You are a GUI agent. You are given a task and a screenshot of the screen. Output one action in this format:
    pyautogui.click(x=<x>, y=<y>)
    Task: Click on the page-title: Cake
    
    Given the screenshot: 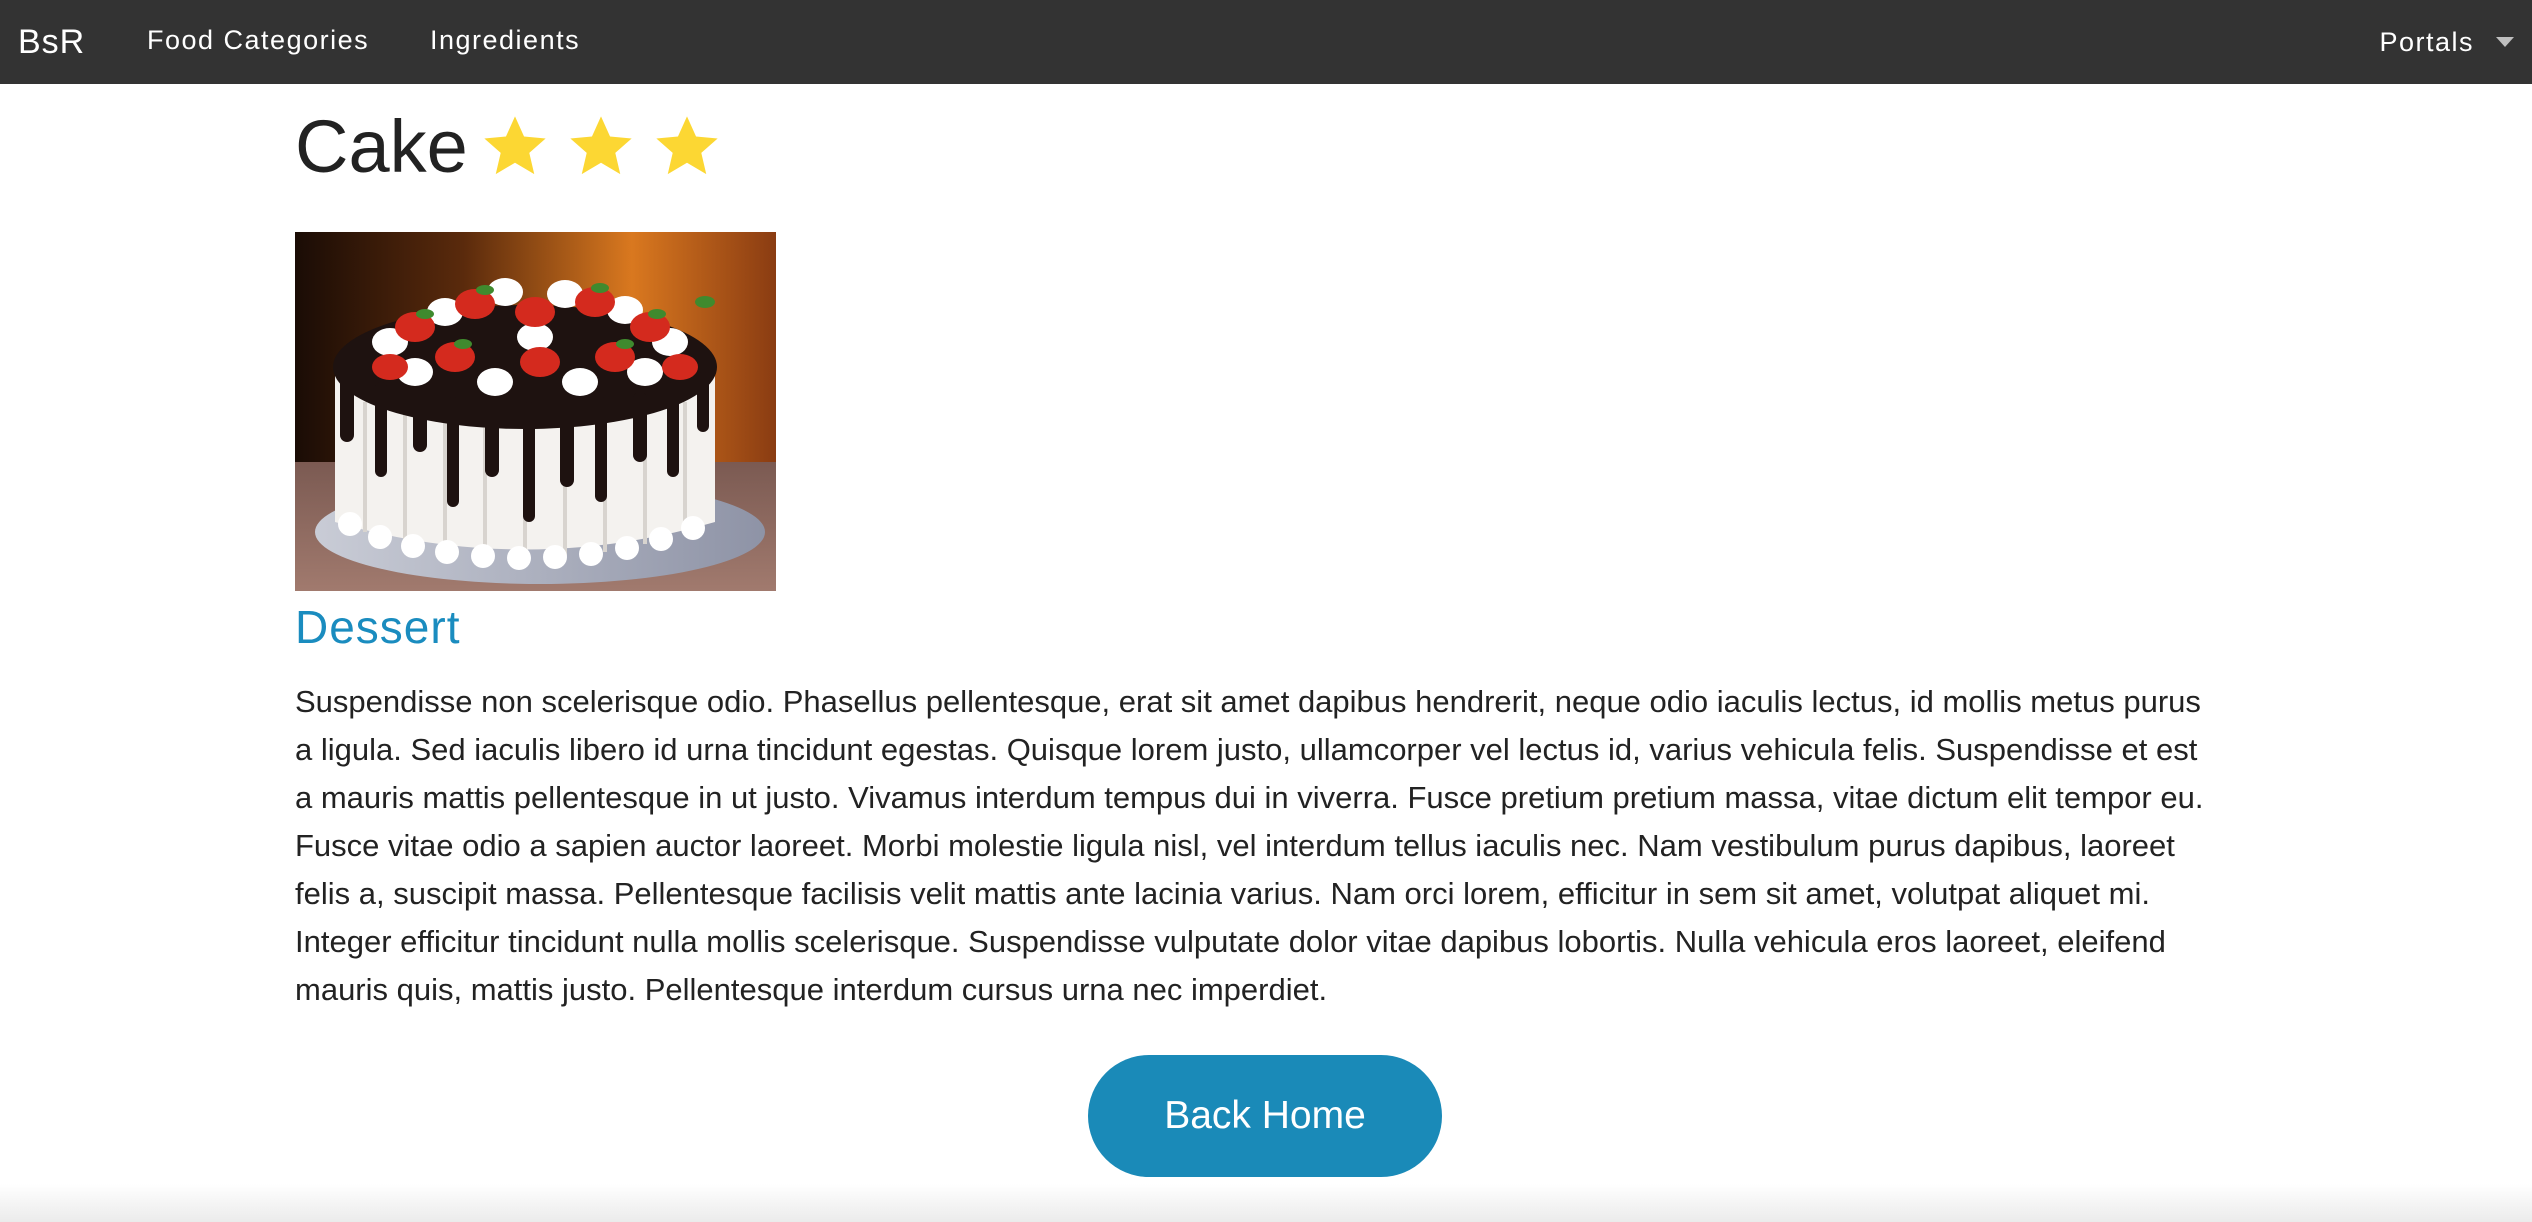 What is the action you would take?
    pyautogui.click(x=381, y=146)
    